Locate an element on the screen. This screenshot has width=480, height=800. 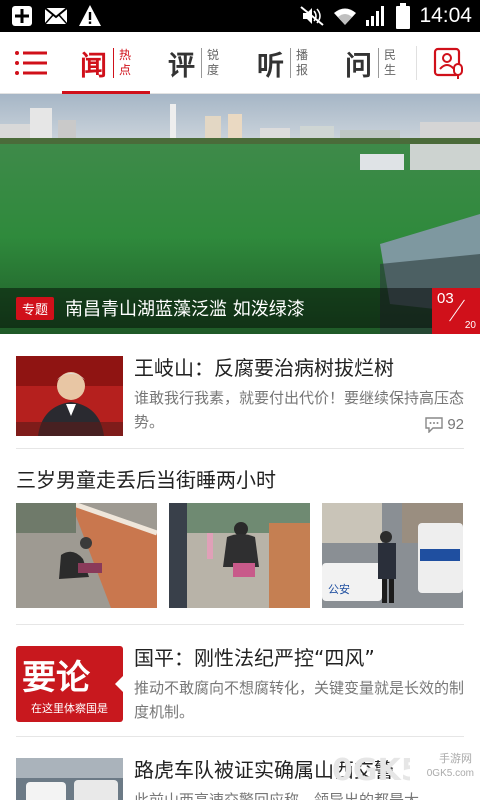
site-watermark: 0GK5 手游网 0GK5.com is located at coordinates (405, 772).